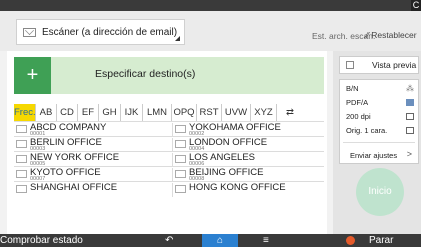  I want to click on address-entry: NEW YORK OFFICE 00005, so click(91, 159).